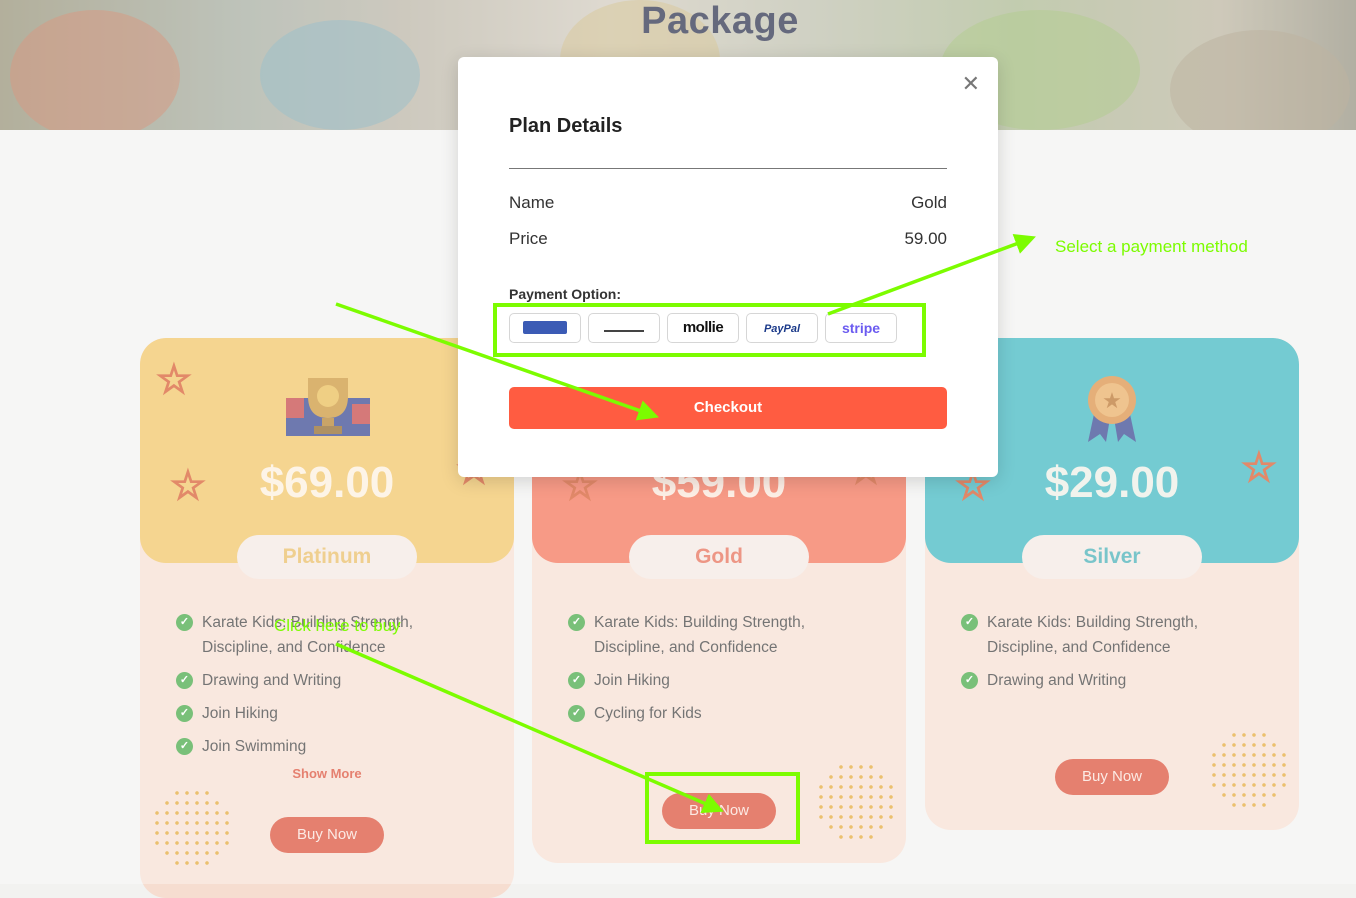 This screenshot has width=1356, height=898. Describe the element at coordinates (931, 275) in the screenshot. I see `arrow-to-select-payment` at that location.